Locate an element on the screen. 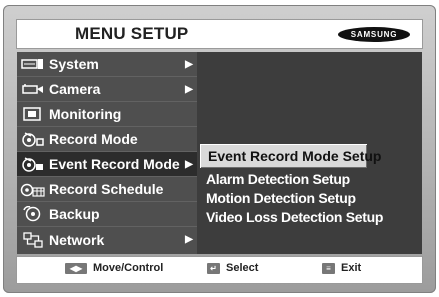  sidebar-item-label: Record Mode is located at coordinates (93, 139).